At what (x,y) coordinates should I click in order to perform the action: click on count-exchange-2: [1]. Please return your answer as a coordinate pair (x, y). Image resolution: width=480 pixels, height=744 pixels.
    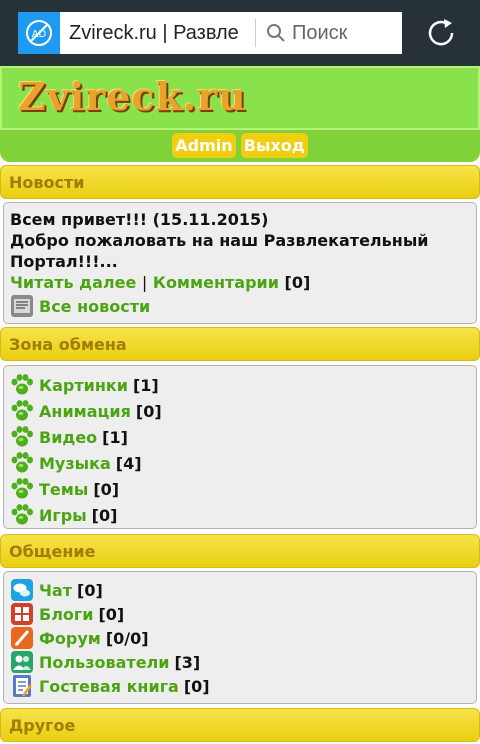
    Looking at the image, I should click on (115, 437).